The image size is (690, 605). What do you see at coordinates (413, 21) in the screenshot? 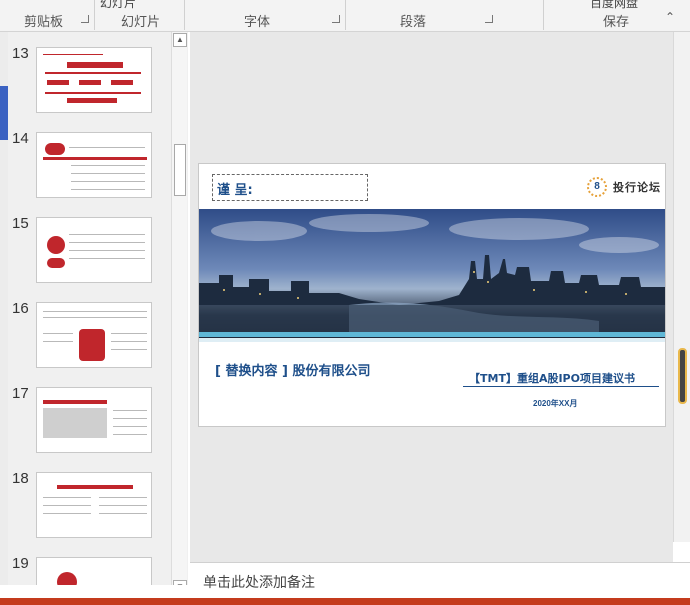
I see `group-paragraph-label: 段落` at bounding box center [413, 21].